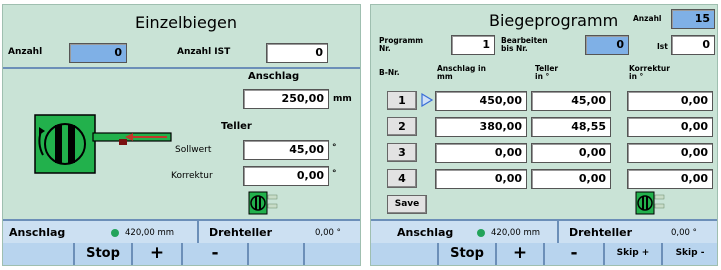  What do you see at coordinates (607, 45) in the screenshot?
I see `bearbeiten-field: 0` at bounding box center [607, 45].